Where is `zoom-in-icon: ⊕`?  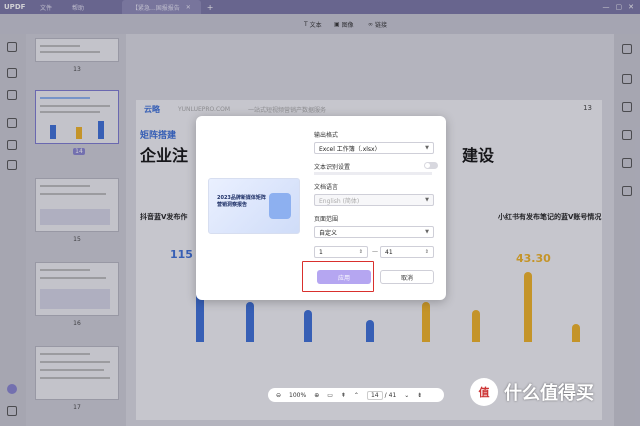
zoom-in-icon: ⊕ is located at coordinates (316, 395).